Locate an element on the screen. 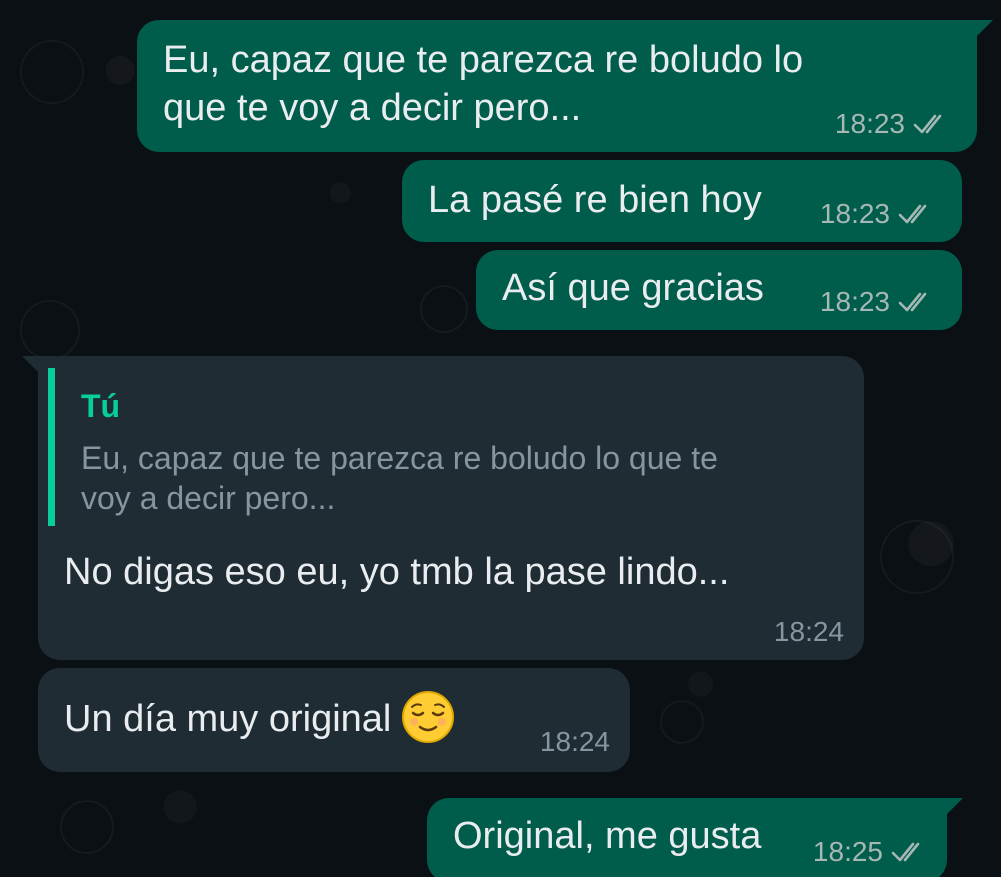 This screenshot has width=1001, height=877. message-bubble-outgoing: Original, me gusta 18:25 is located at coordinates (695, 837).